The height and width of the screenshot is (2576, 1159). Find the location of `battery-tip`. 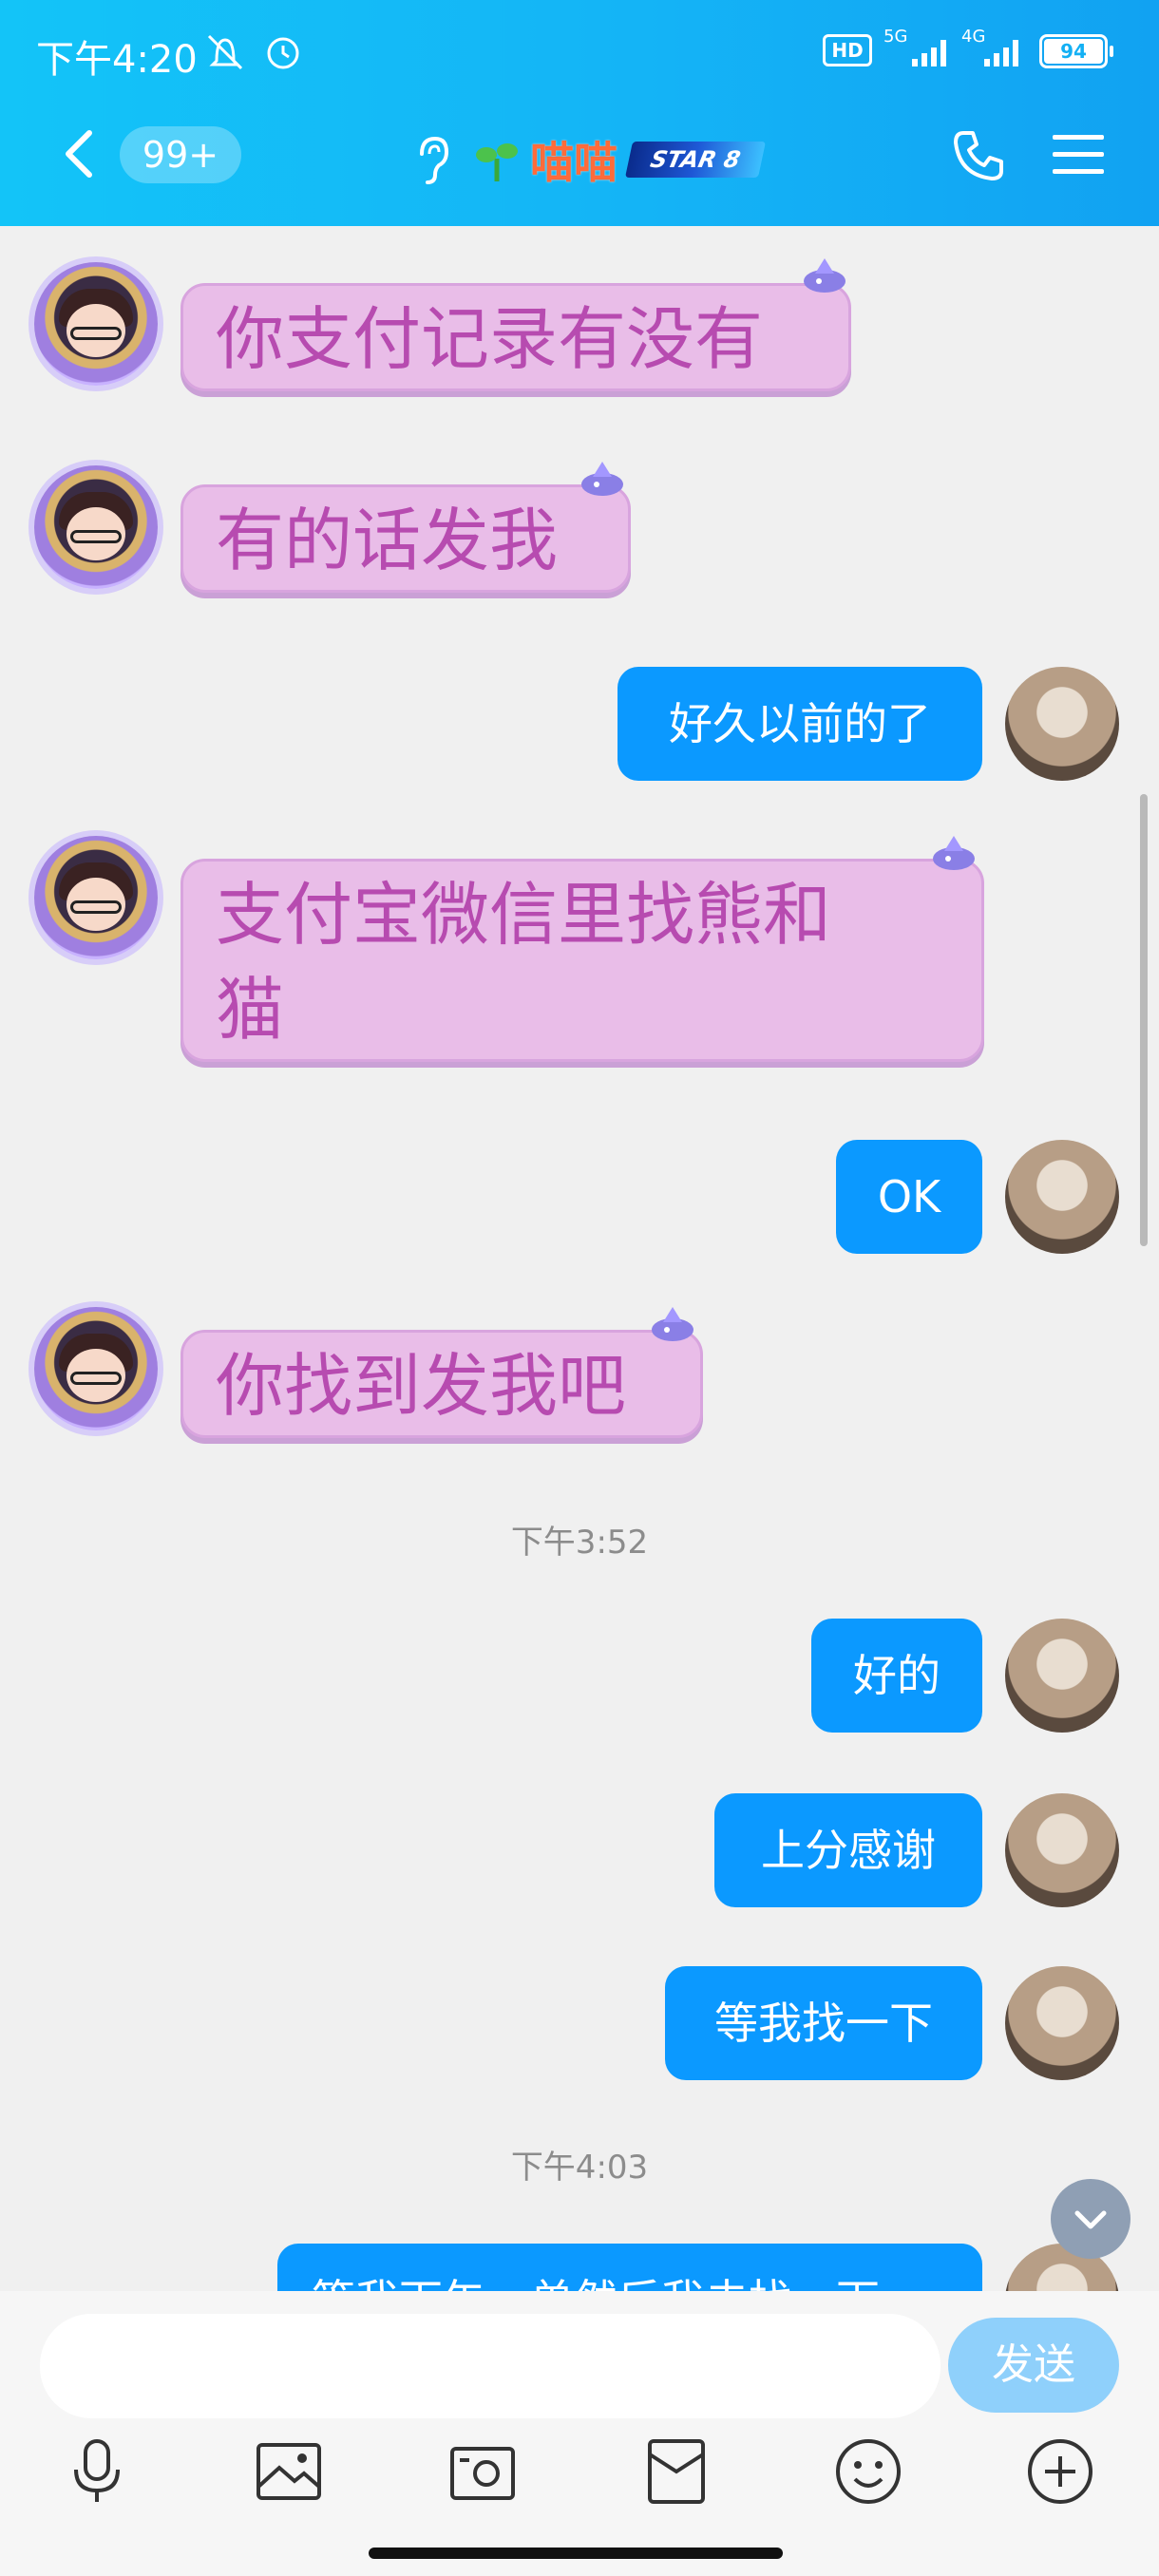

battery-tip is located at coordinates (1111, 51).